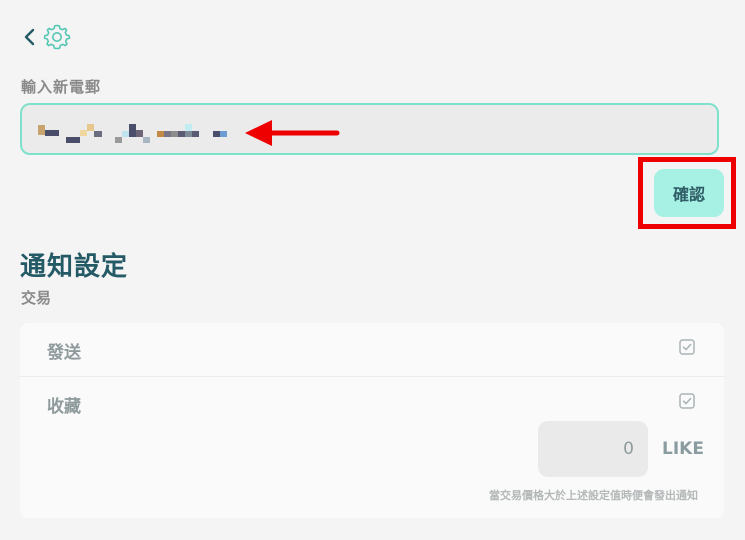  What do you see at coordinates (74, 267) in the screenshot?
I see `section-title: 通知設定` at bounding box center [74, 267].